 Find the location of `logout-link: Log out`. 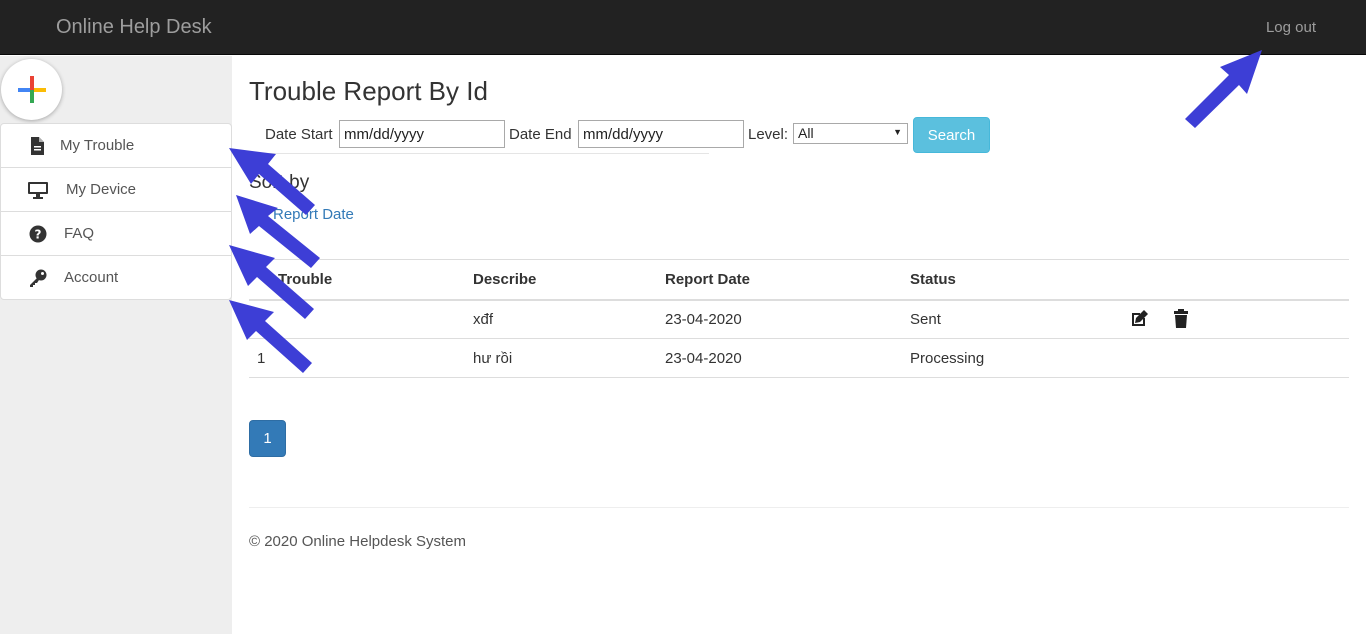

logout-link: Log out is located at coordinates (1291, 27).